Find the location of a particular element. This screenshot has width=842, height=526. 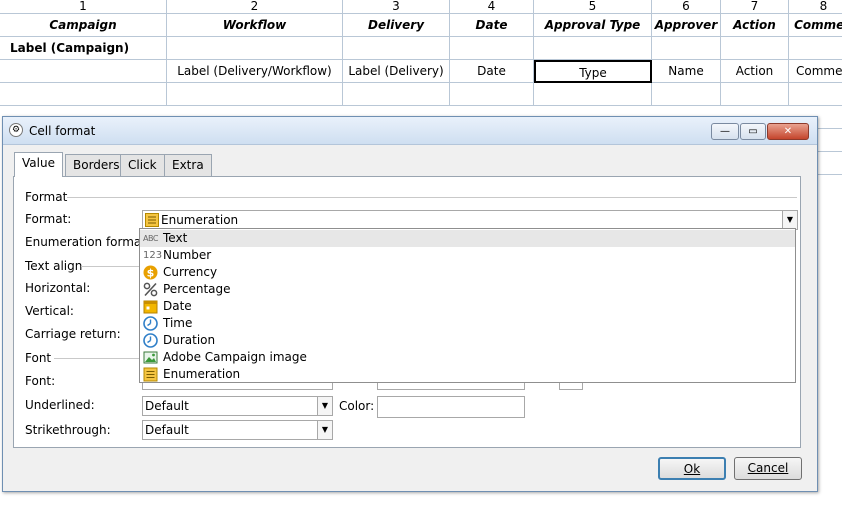

underlined-select: Default ▼ is located at coordinates (237, 406).